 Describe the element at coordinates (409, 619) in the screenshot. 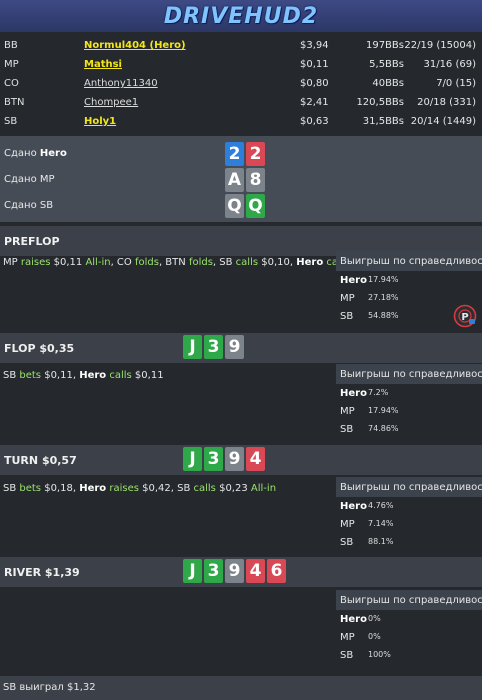

I see `equity-row: Hero 0%` at that location.